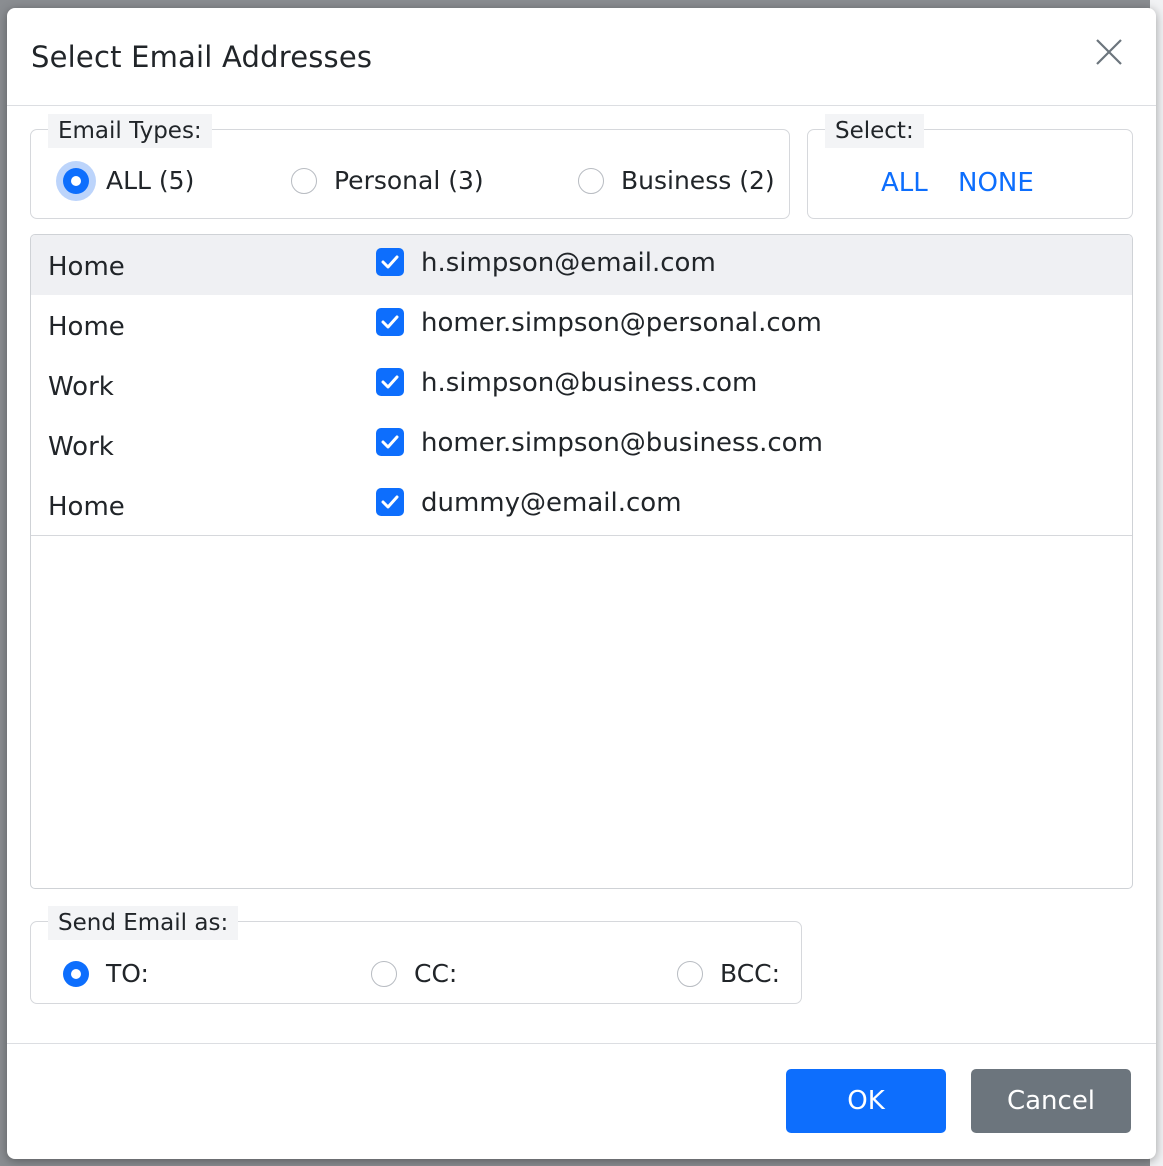 The width and height of the screenshot is (1163, 1166). I want to click on footer-divider, so click(581, 1043).